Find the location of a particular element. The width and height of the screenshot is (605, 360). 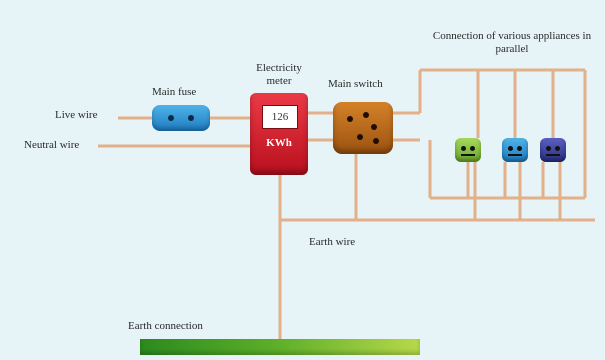

meter-reading: KWh is located at coordinates (279, 143).